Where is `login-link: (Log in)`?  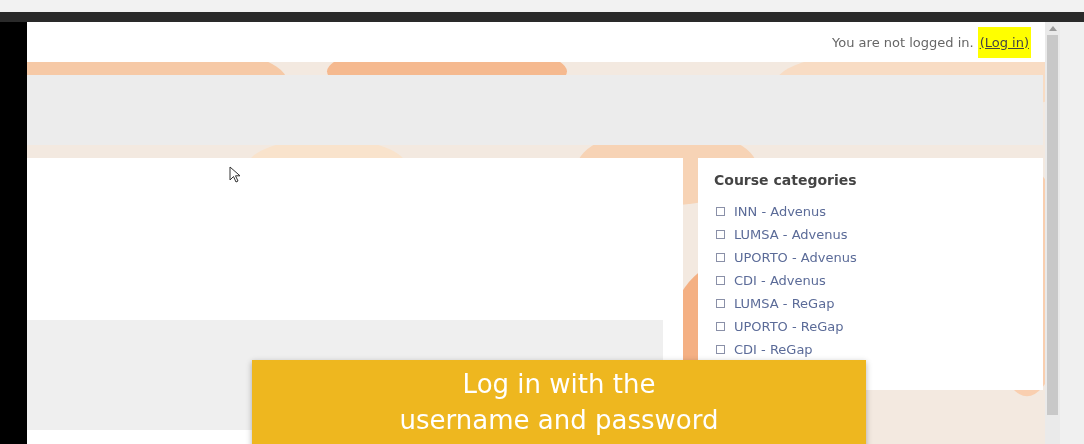
login-link: (Log in) is located at coordinates (1004, 42).